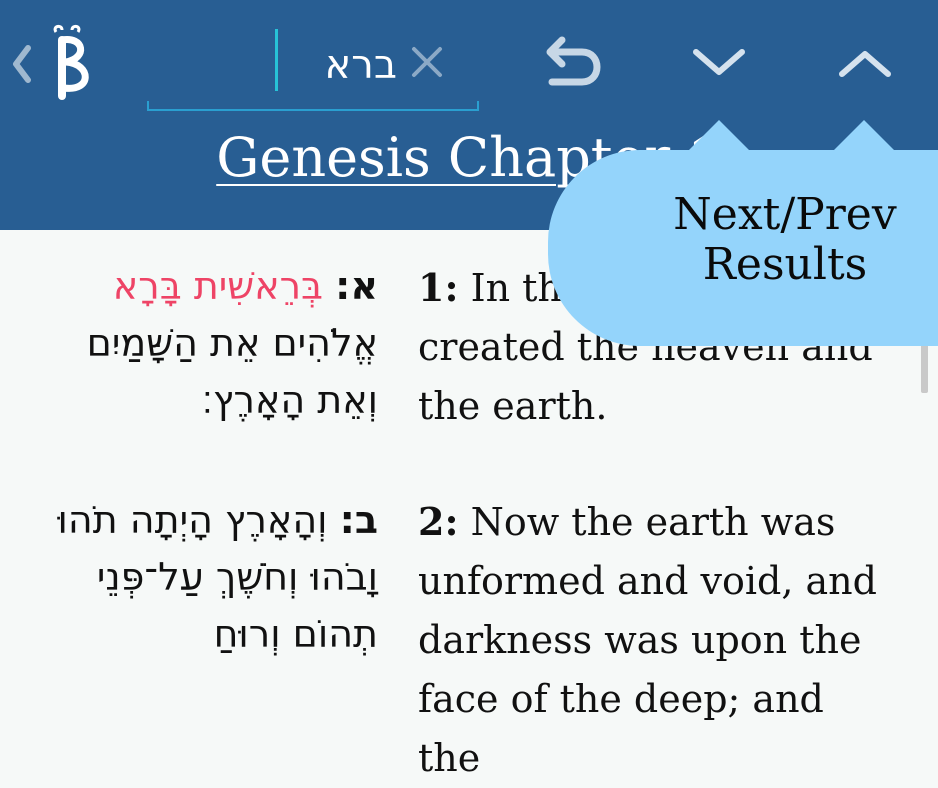 The image size is (938, 788). I want to click on prev-result-button, so click(865, 62).